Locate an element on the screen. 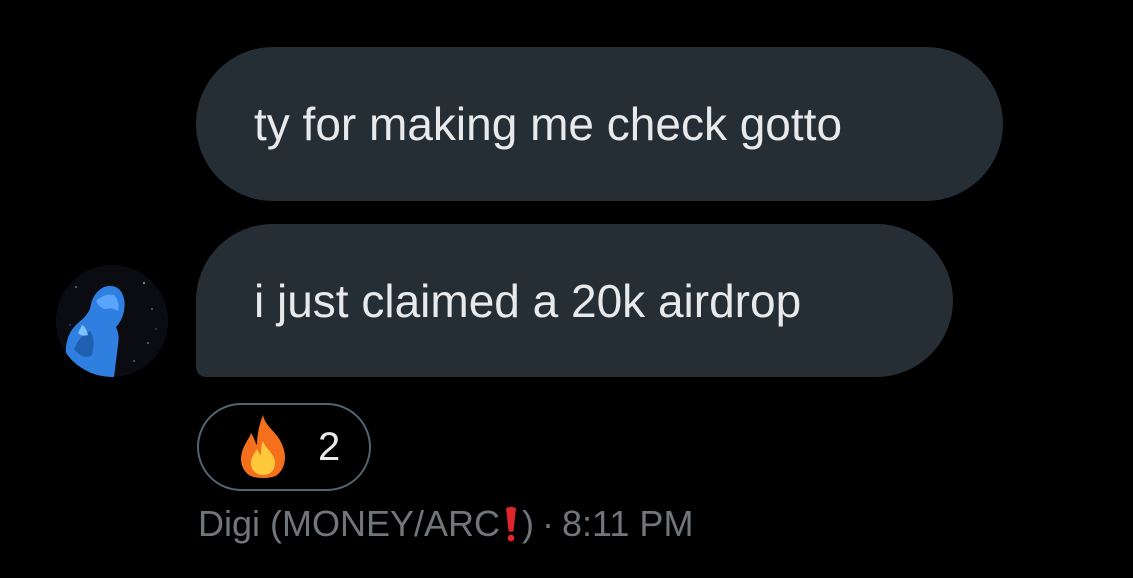 The height and width of the screenshot is (578, 1133). red-exclamation-icon is located at coordinates (511, 524).